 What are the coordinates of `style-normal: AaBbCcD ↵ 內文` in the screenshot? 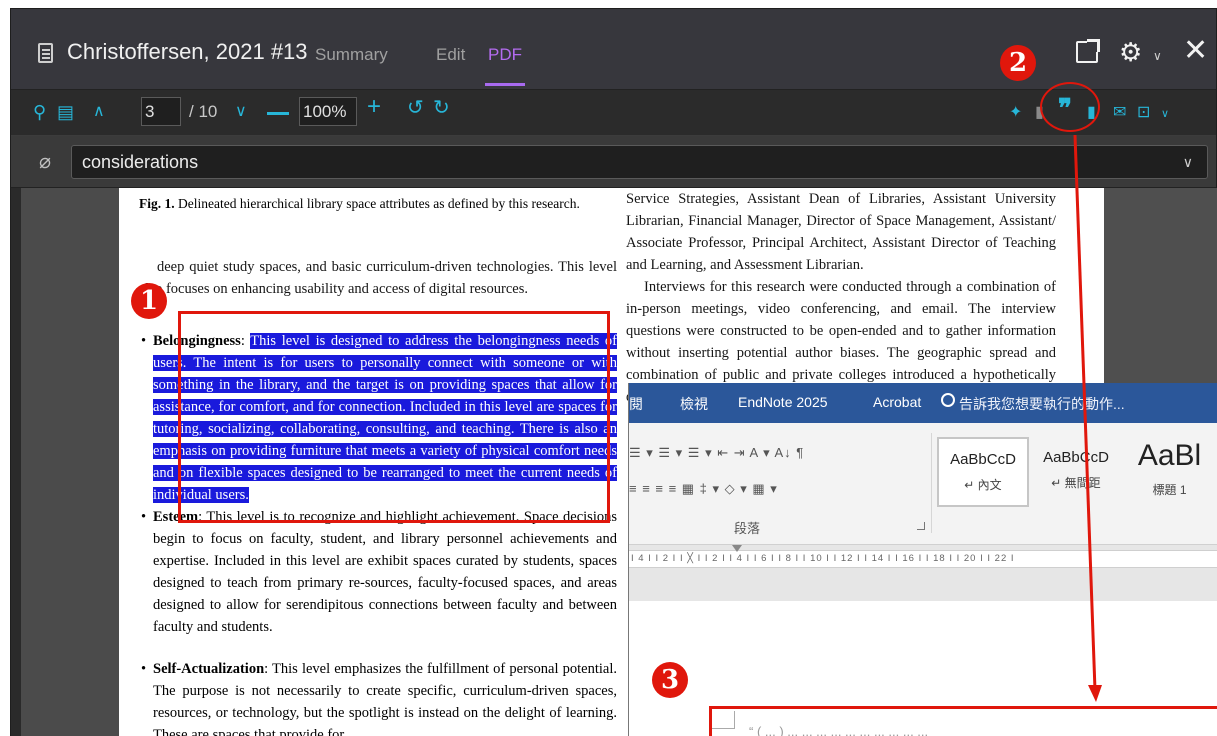 It's located at (983, 472).